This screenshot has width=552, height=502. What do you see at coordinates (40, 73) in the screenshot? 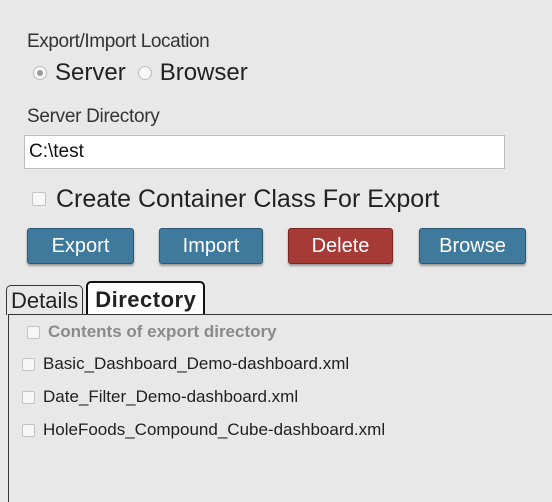
I see `server-radio` at bounding box center [40, 73].